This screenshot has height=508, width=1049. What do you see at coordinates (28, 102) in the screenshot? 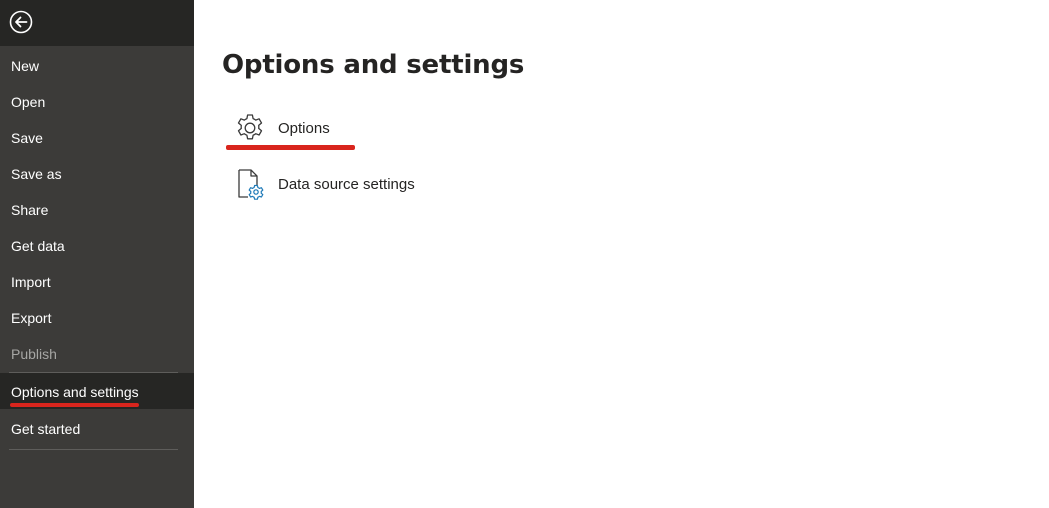
I see `sidebar-item-label: Open` at bounding box center [28, 102].